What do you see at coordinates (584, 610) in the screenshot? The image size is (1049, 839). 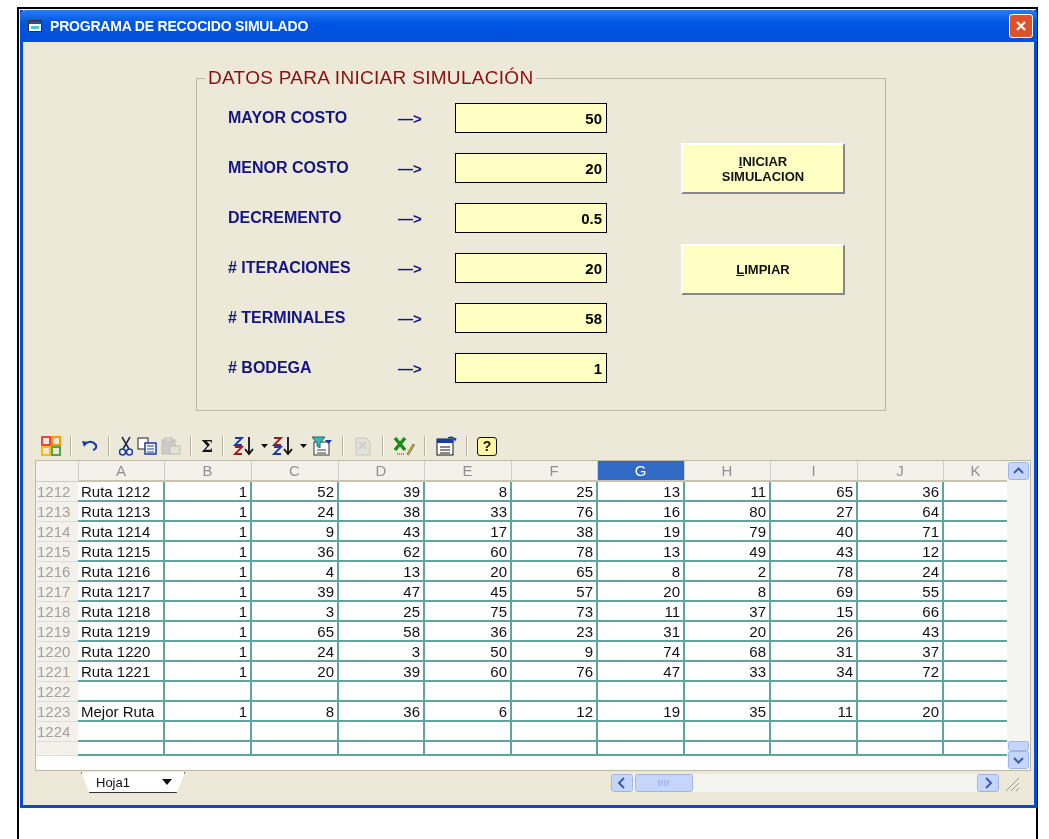 I see `table-cell: 73` at bounding box center [584, 610].